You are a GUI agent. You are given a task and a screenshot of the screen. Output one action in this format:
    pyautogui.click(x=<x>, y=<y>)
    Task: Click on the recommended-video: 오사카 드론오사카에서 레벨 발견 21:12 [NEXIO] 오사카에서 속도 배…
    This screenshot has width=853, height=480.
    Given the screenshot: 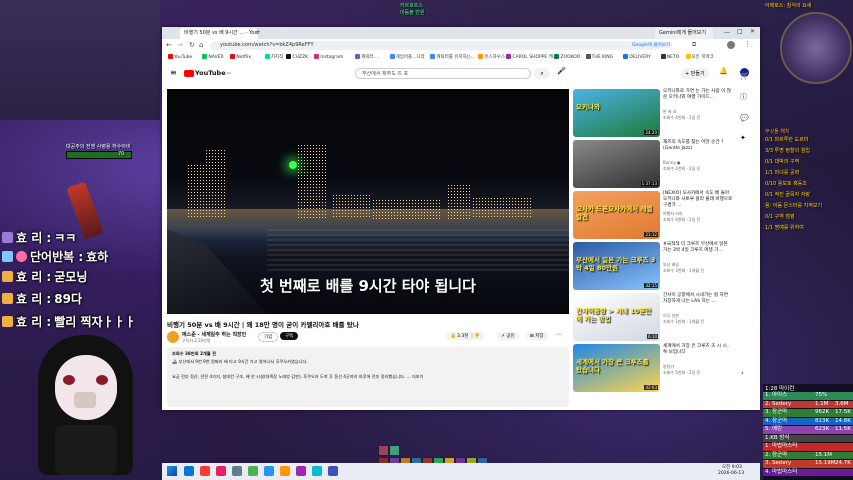 What is the action you would take?
    pyautogui.click(x=653, y=215)
    